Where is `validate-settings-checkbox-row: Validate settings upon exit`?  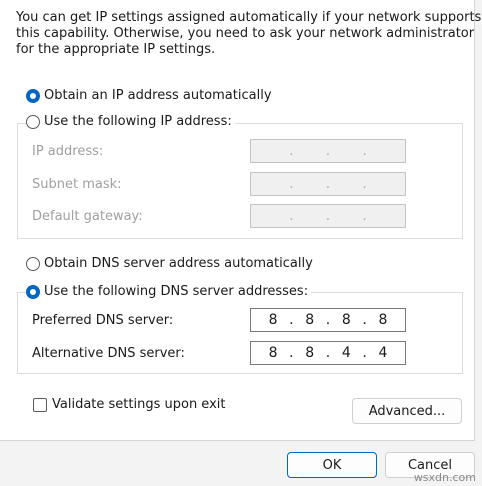 validate-settings-checkbox-row: Validate settings upon exit is located at coordinates (129, 404).